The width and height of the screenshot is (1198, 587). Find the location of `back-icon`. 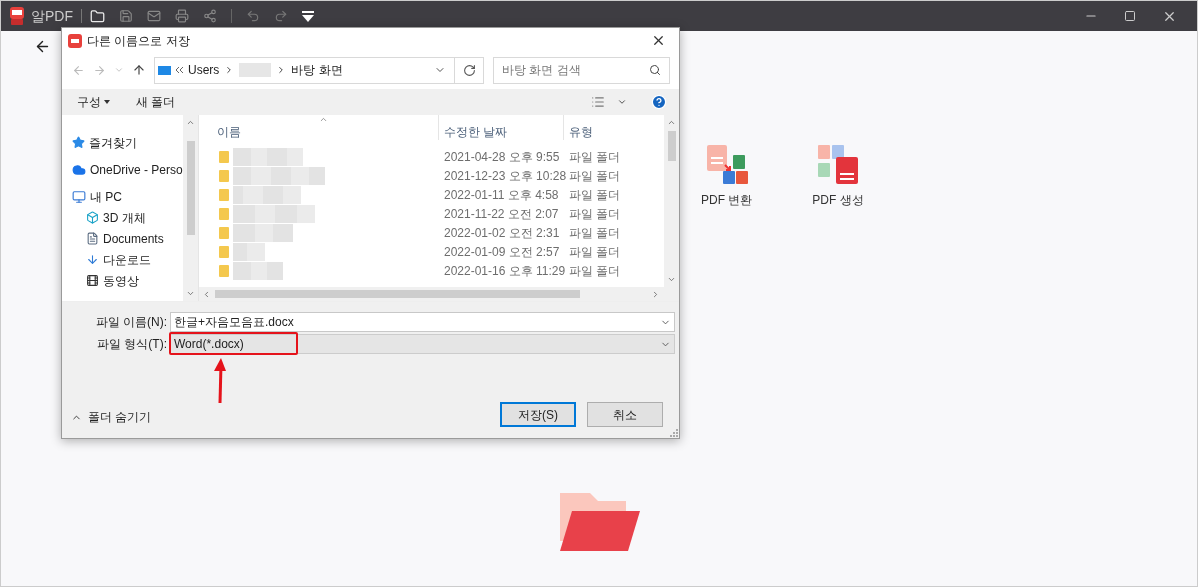

back-icon is located at coordinates (78, 70).